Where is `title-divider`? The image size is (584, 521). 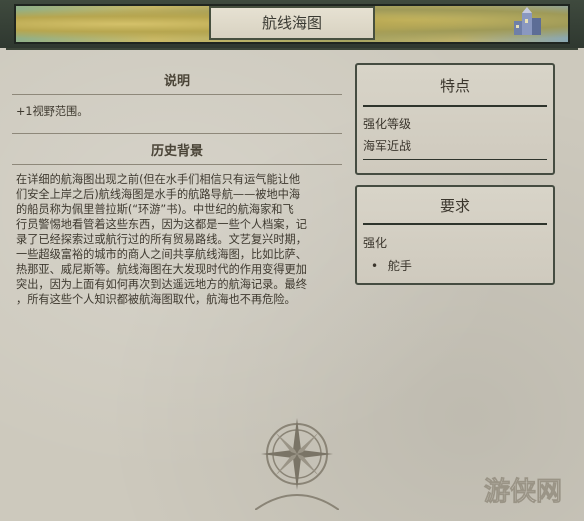
title-divider is located at coordinates (292, 49).